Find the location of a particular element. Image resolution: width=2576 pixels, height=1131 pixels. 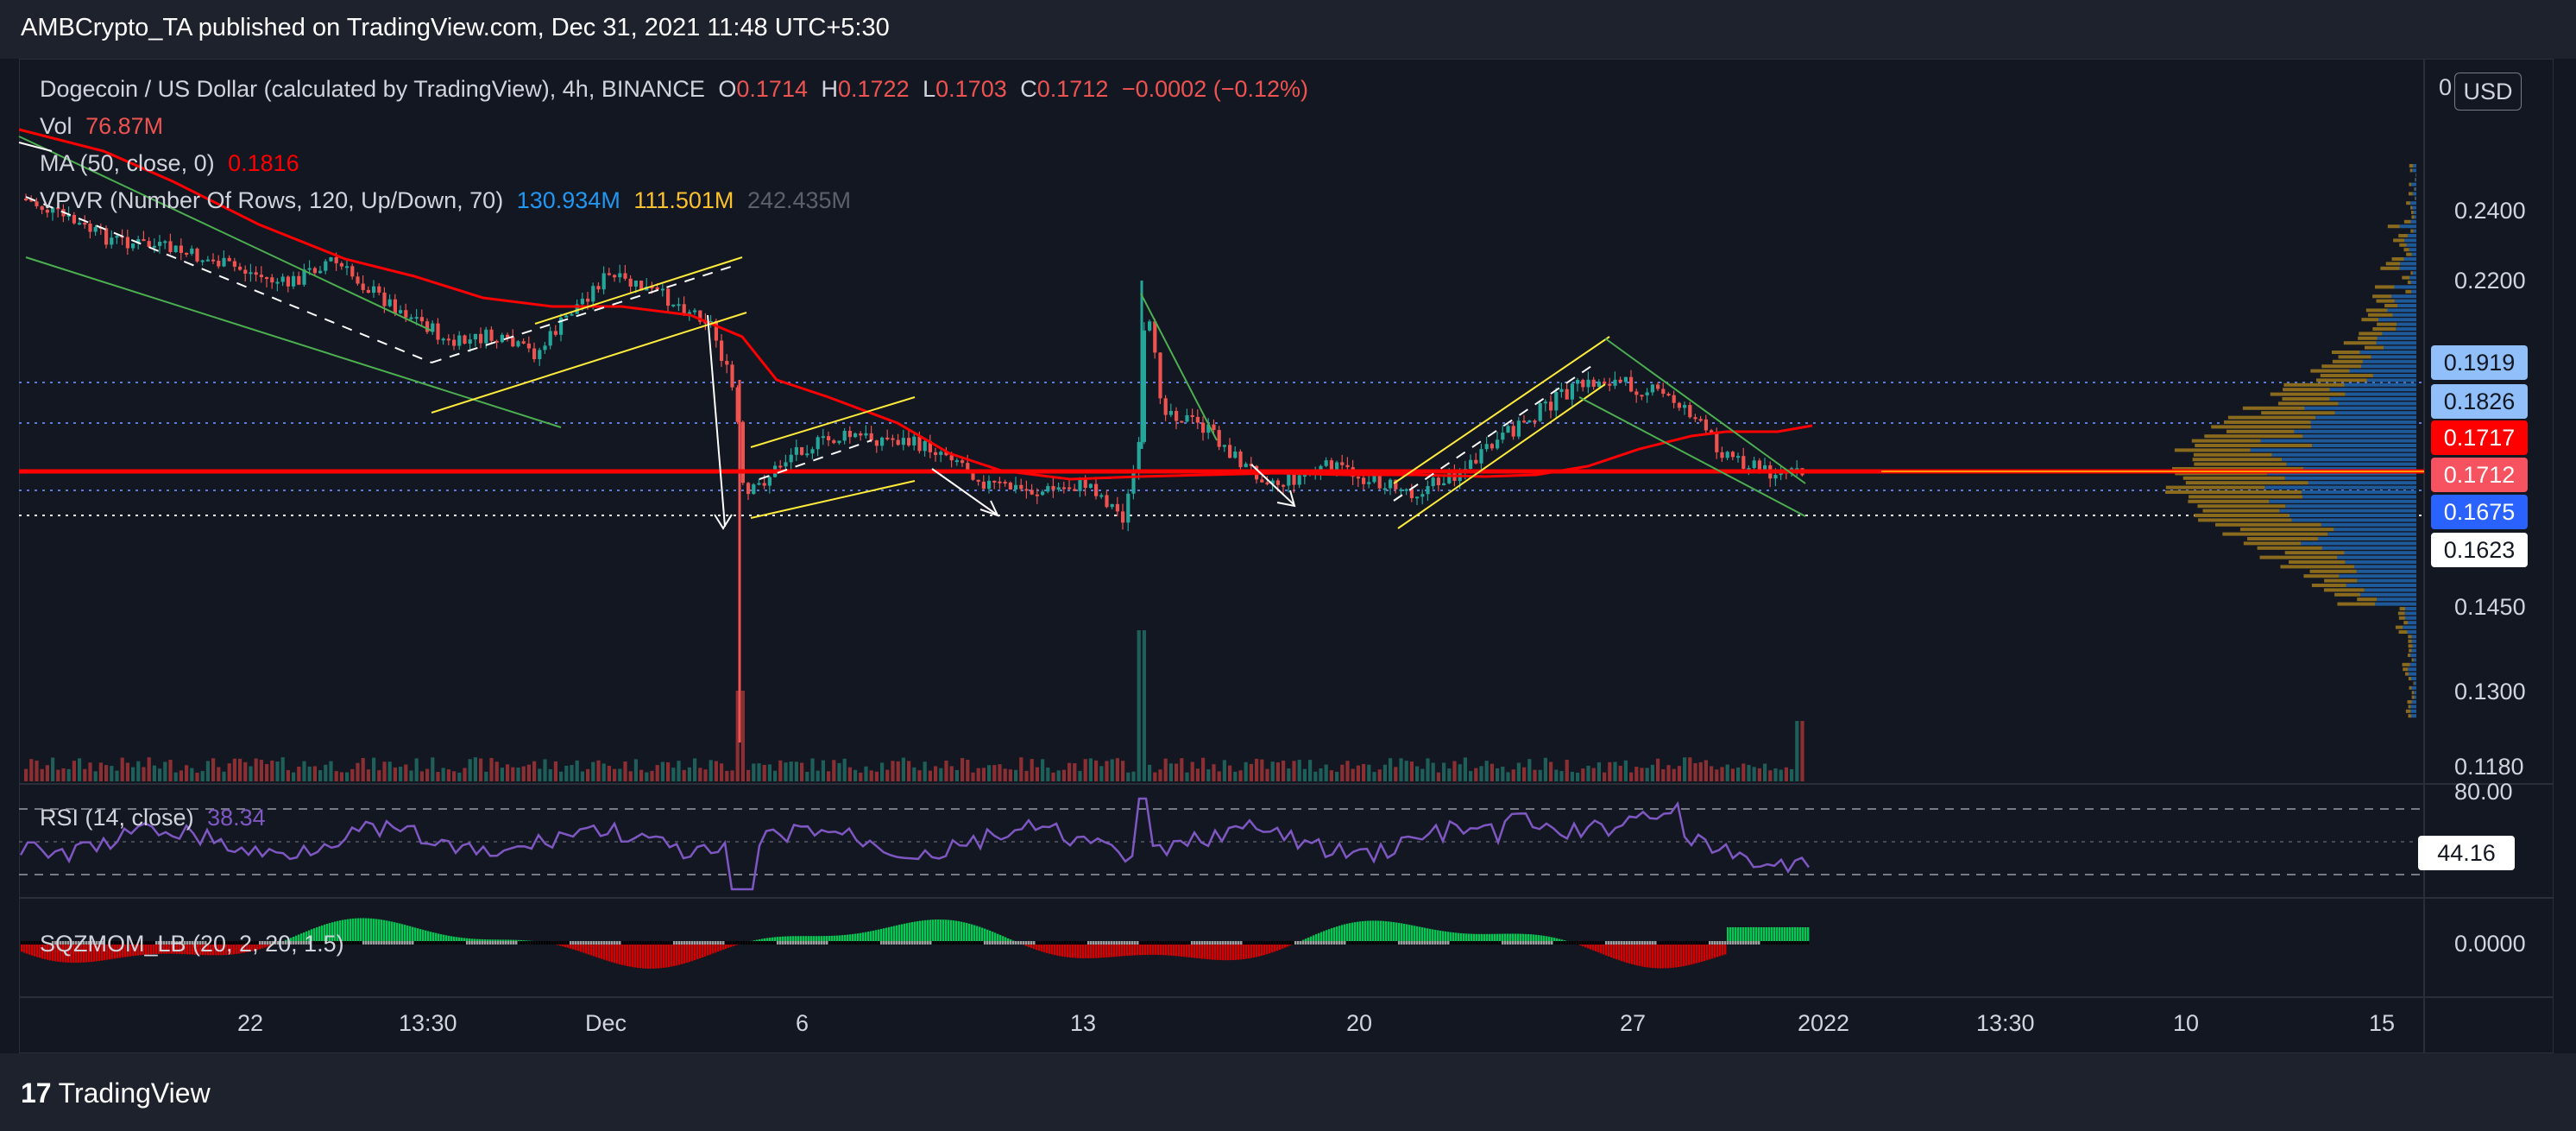

close-value: 0.1712 is located at coordinates (1073, 89).